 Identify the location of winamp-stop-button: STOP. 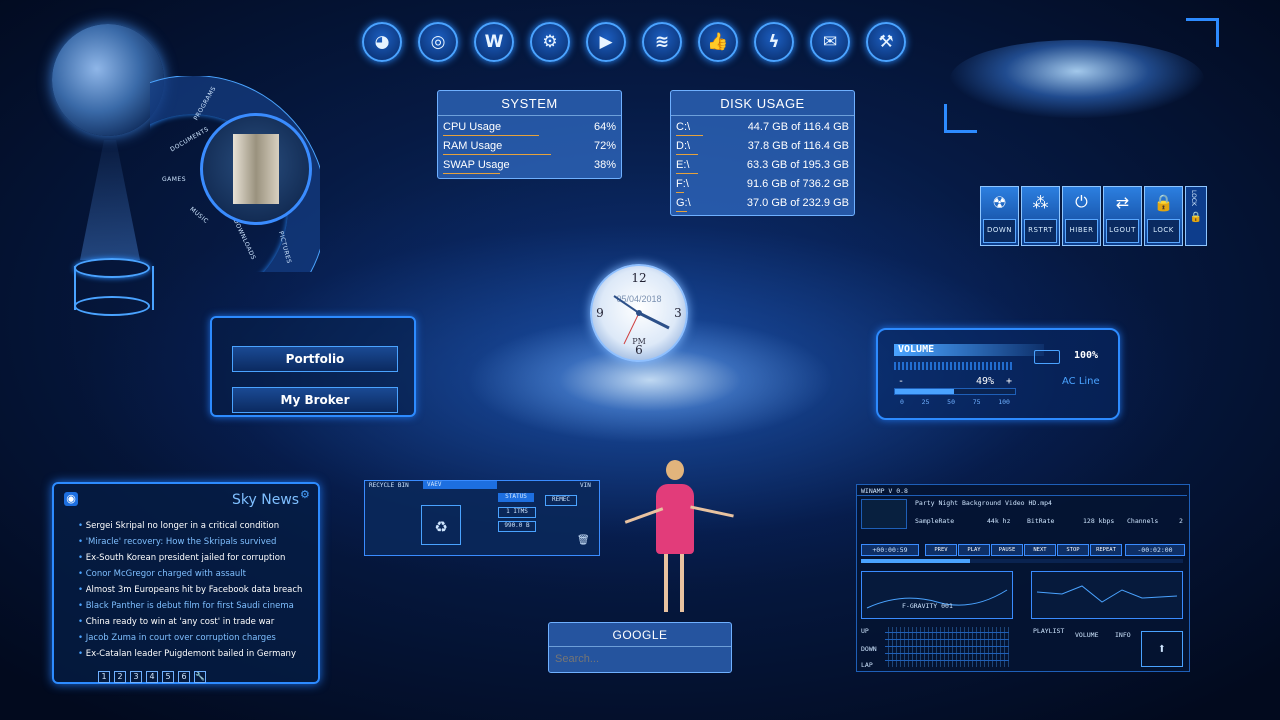
(1073, 550).